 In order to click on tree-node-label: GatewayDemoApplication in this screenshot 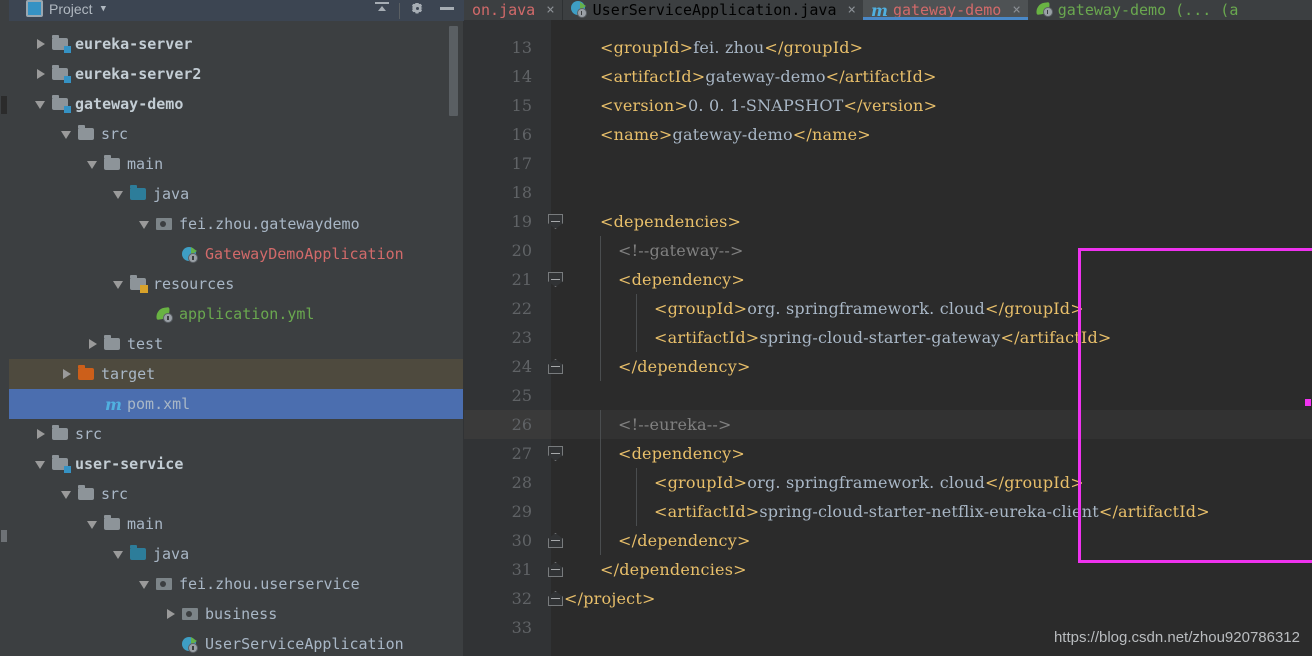, I will do `click(304, 253)`.